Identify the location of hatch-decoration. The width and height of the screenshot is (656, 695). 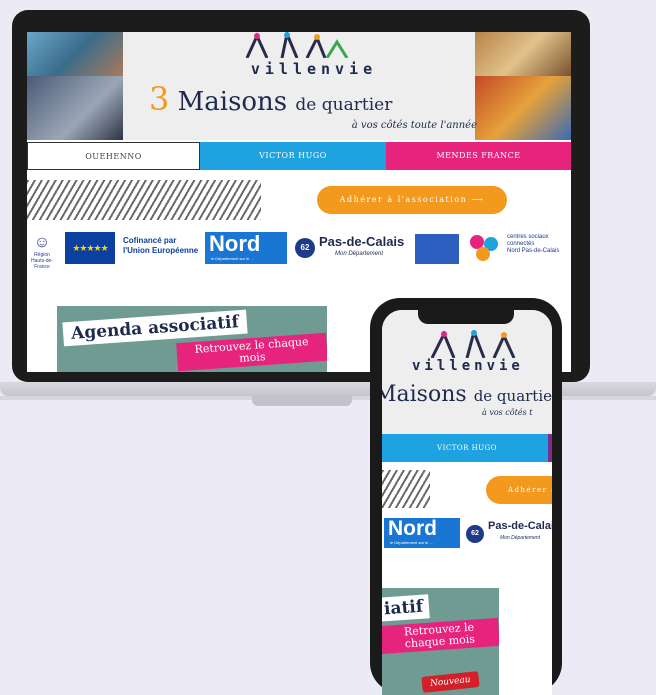
(144, 200).